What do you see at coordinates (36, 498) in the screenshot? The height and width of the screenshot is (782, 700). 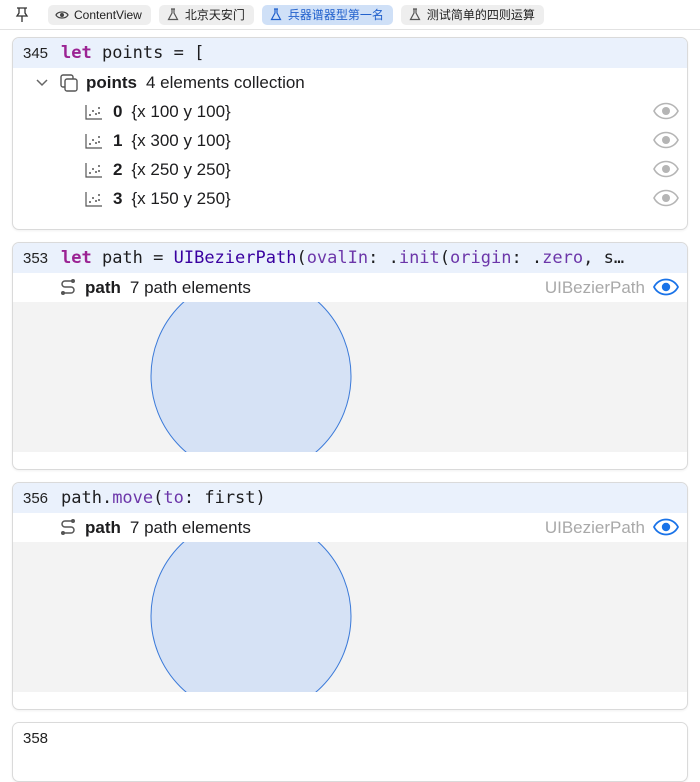 I see `line-number: 356` at bounding box center [36, 498].